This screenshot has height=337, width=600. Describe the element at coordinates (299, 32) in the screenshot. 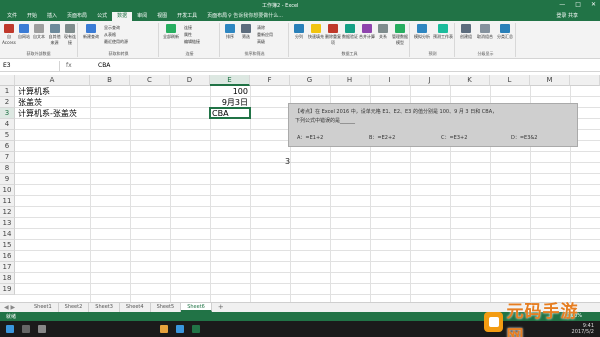

I see `text-to-columns-button: 分列` at that location.